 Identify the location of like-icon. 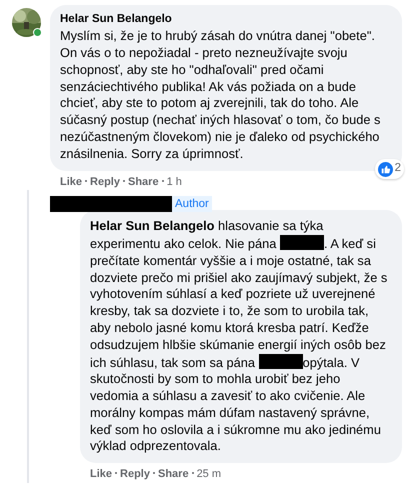
(385, 169).